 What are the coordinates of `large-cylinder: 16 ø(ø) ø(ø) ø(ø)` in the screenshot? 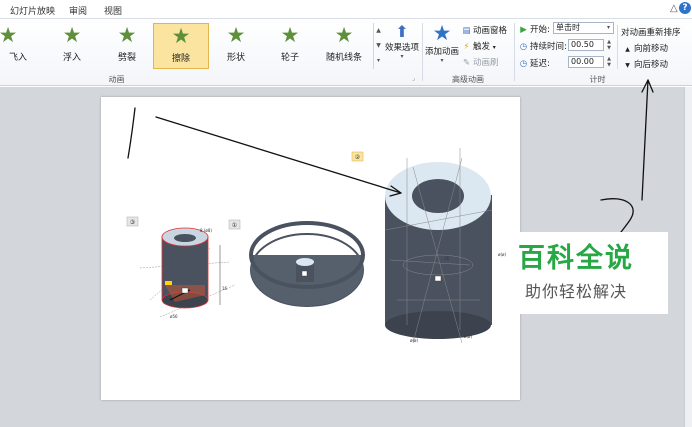 It's located at (445, 246).